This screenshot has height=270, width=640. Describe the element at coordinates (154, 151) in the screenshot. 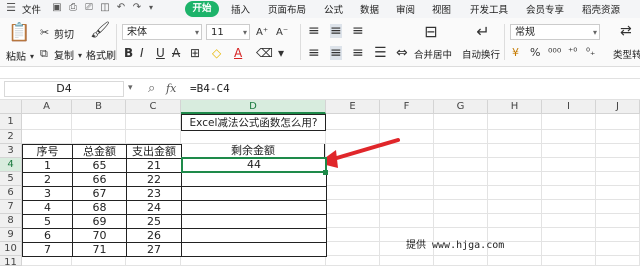

I see `header-cell-expense: 支出金额` at that location.